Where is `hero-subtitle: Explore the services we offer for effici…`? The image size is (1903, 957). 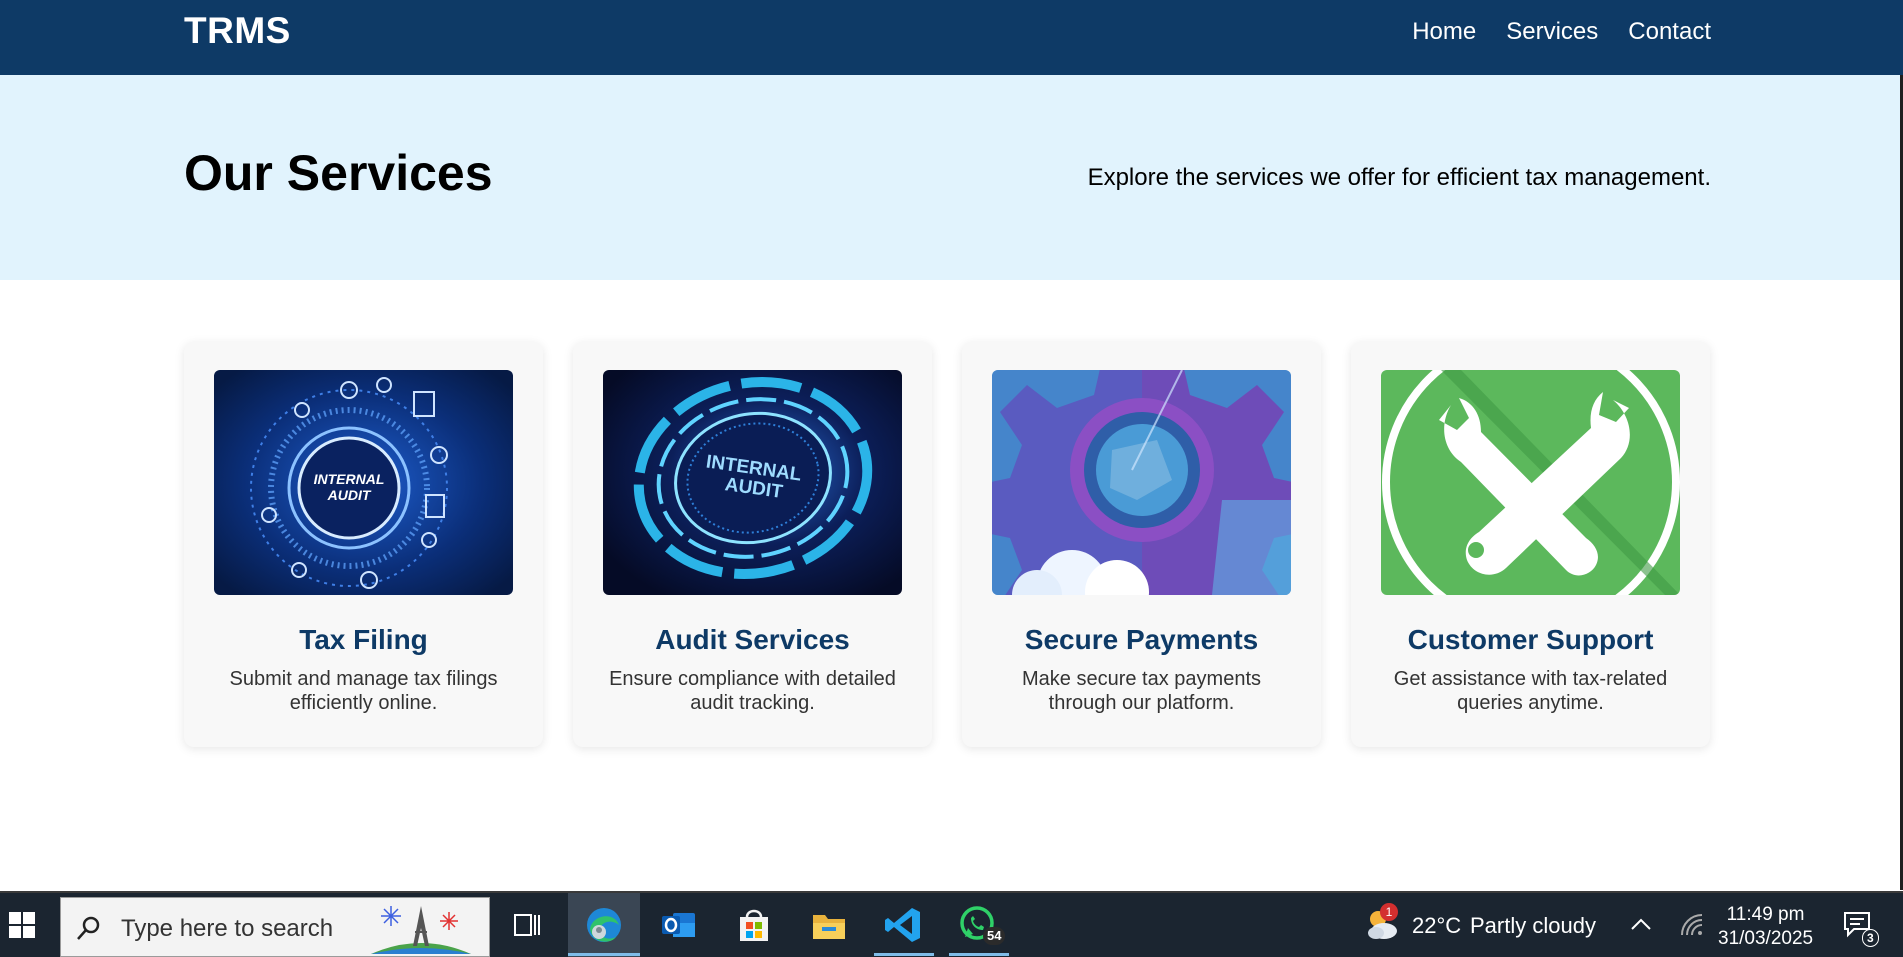 hero-subtitle: Explore the services we offer for effici… is located at coordinates (1399, 177).